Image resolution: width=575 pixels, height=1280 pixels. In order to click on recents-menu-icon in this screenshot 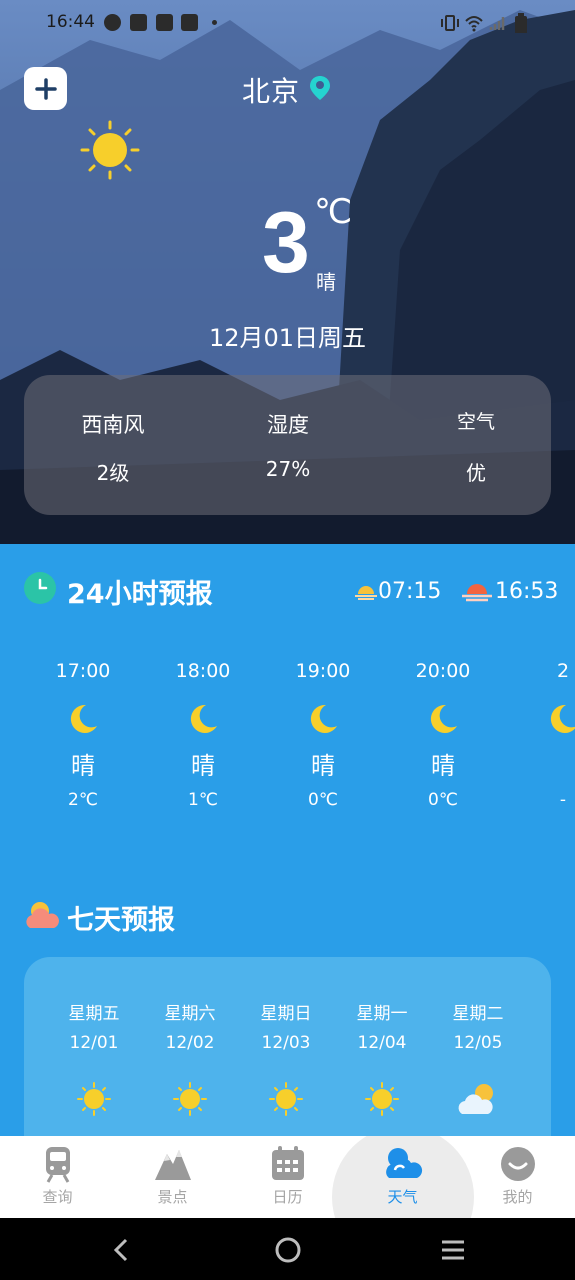, I will do `click(453, 1250)`.